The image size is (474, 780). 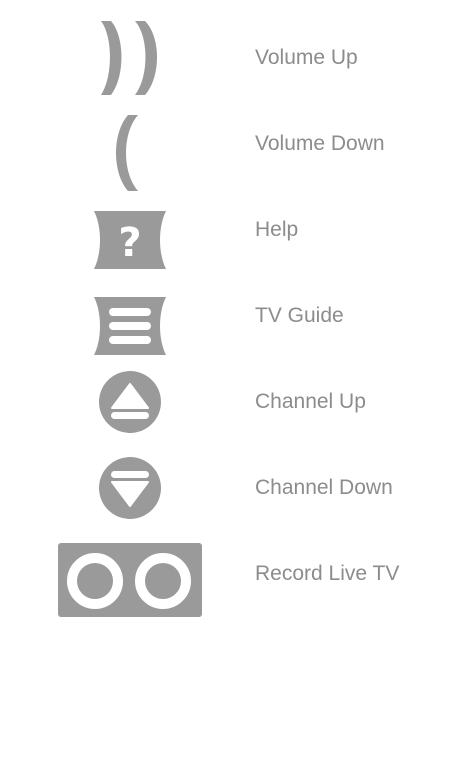 What do you see at coordinates (237, 402) in the screenshot?
I see `legend-row-channel-up: Channel Up` at bounding box center [237, 402].